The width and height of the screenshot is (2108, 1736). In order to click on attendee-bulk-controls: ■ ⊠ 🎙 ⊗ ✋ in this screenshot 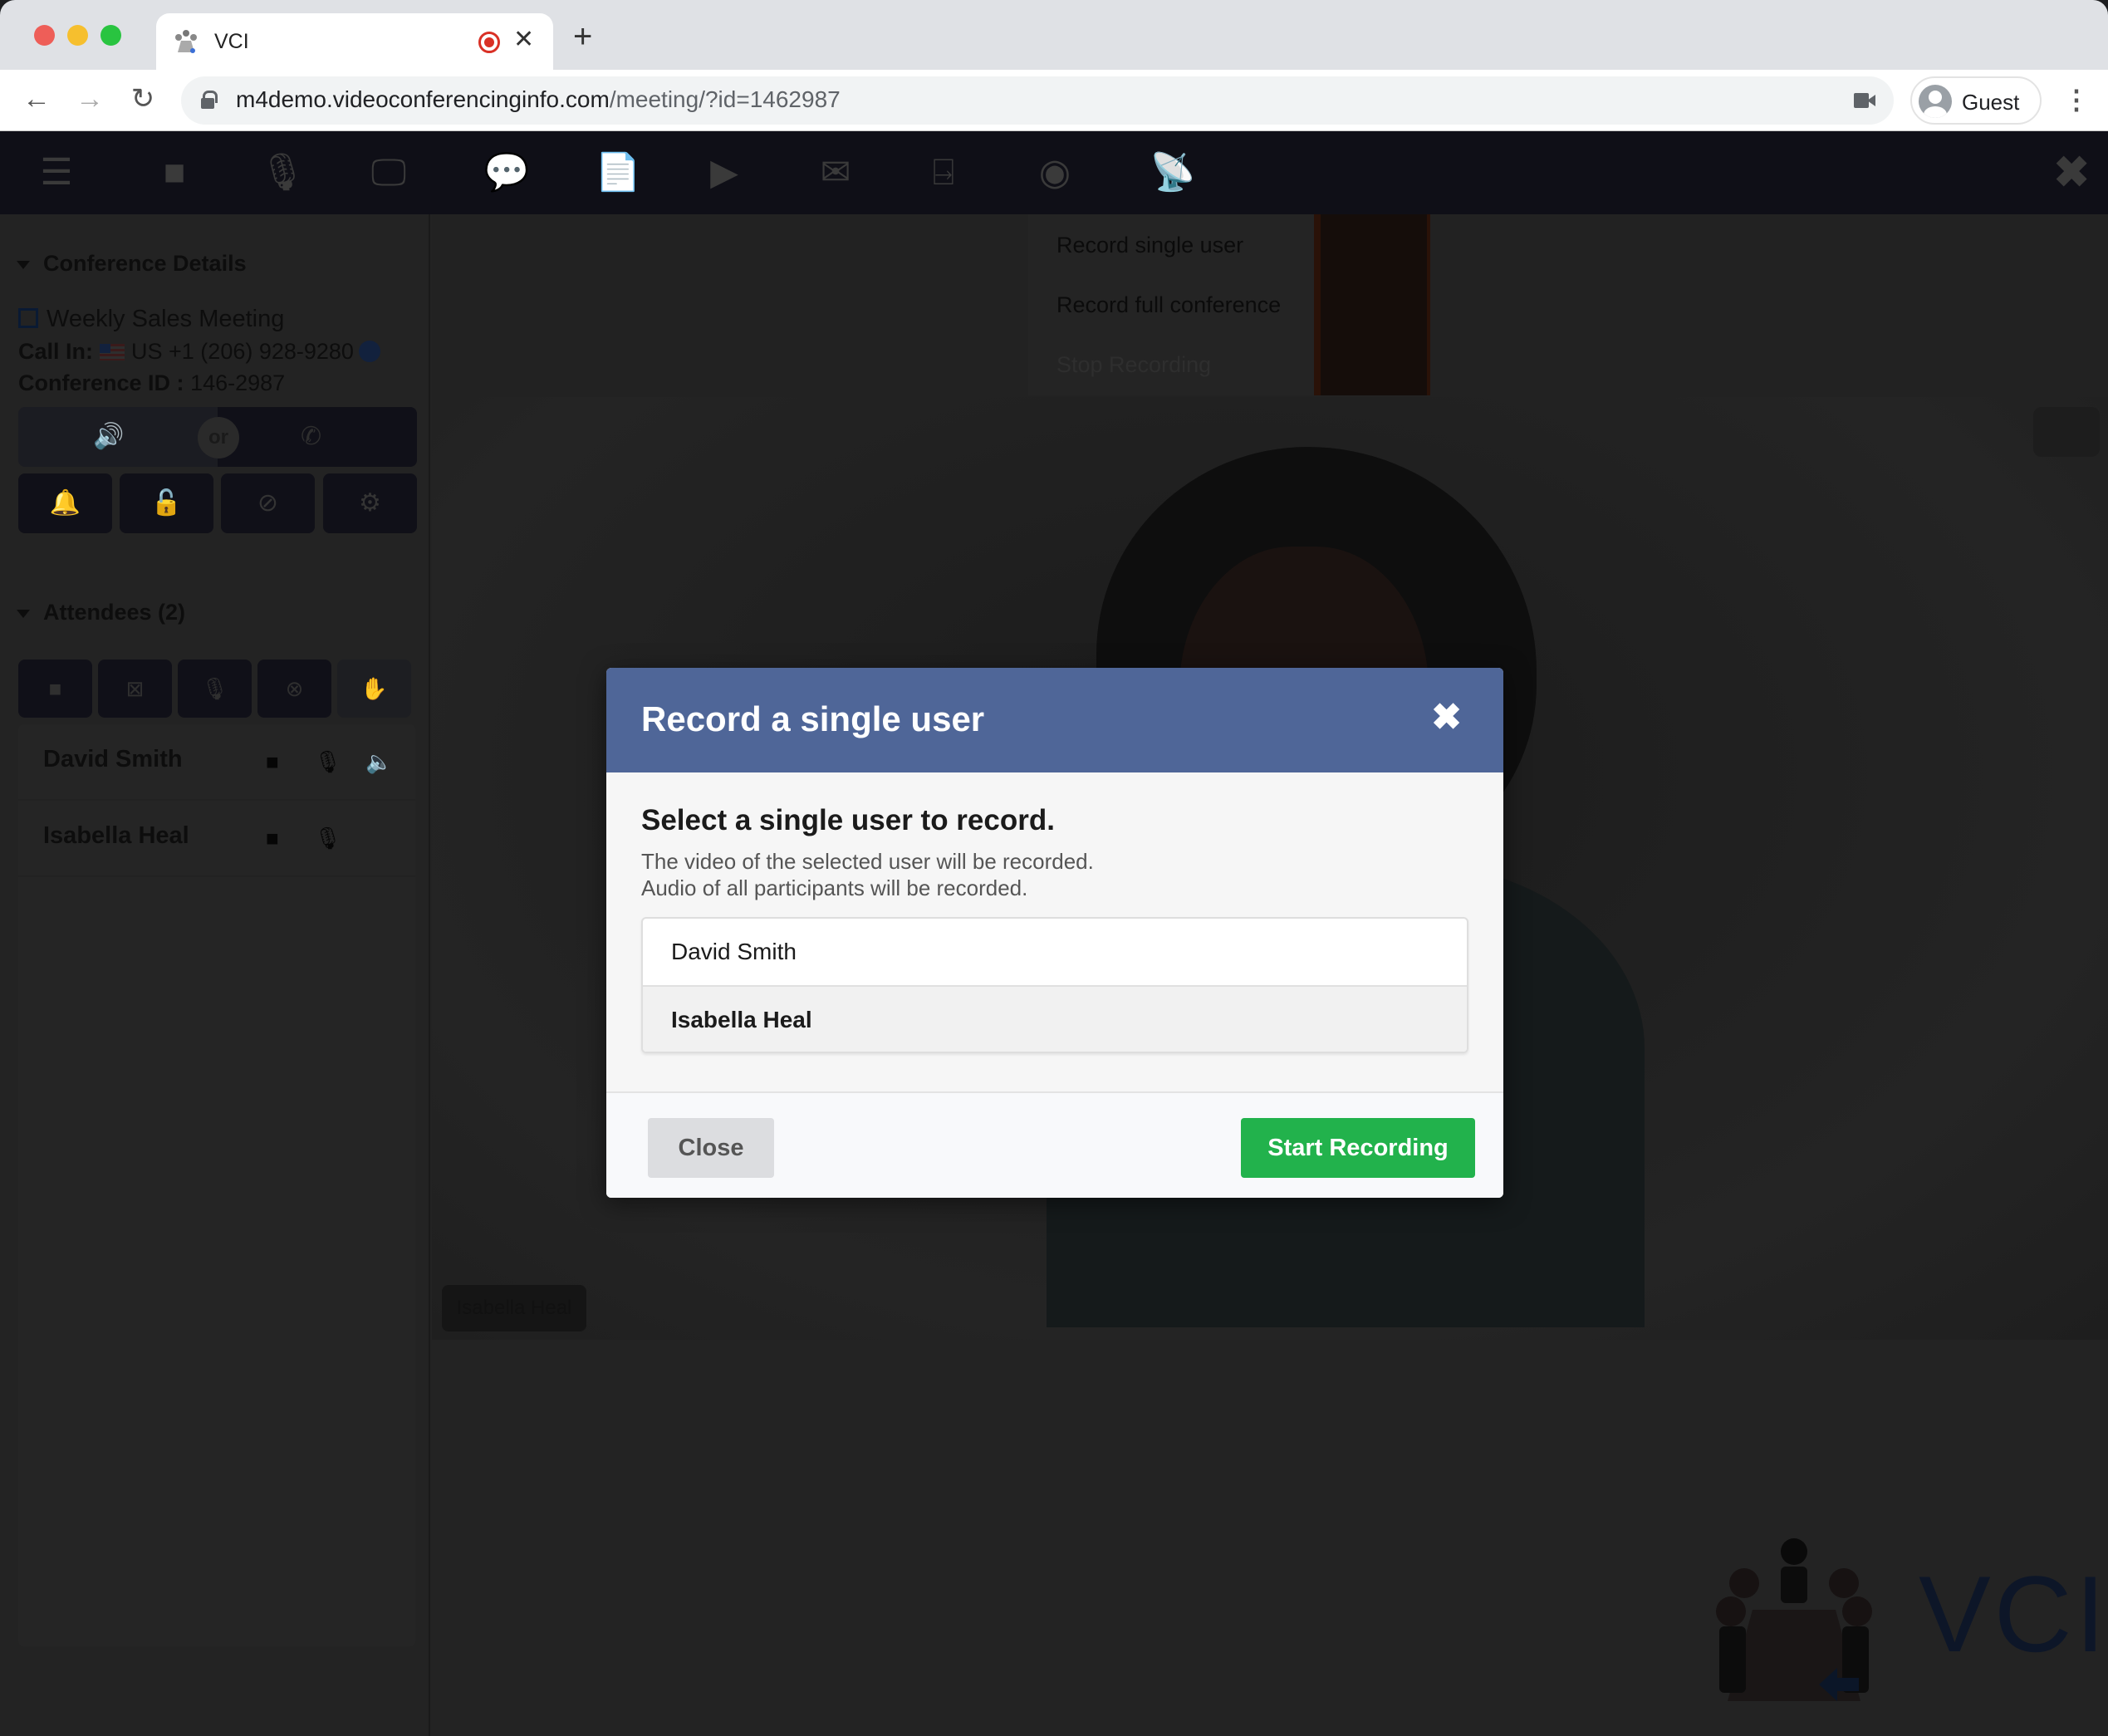, I will do `click(215, 689)`.